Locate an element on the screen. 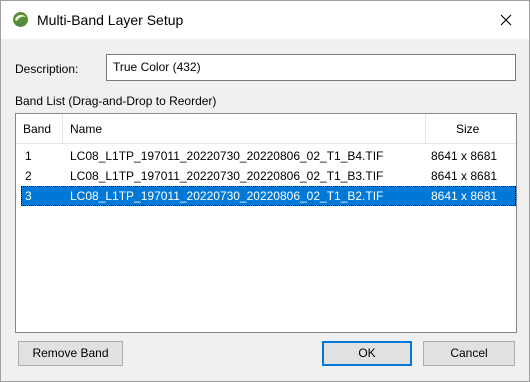  column-header-name: Name is located at coordinates (243, 129).